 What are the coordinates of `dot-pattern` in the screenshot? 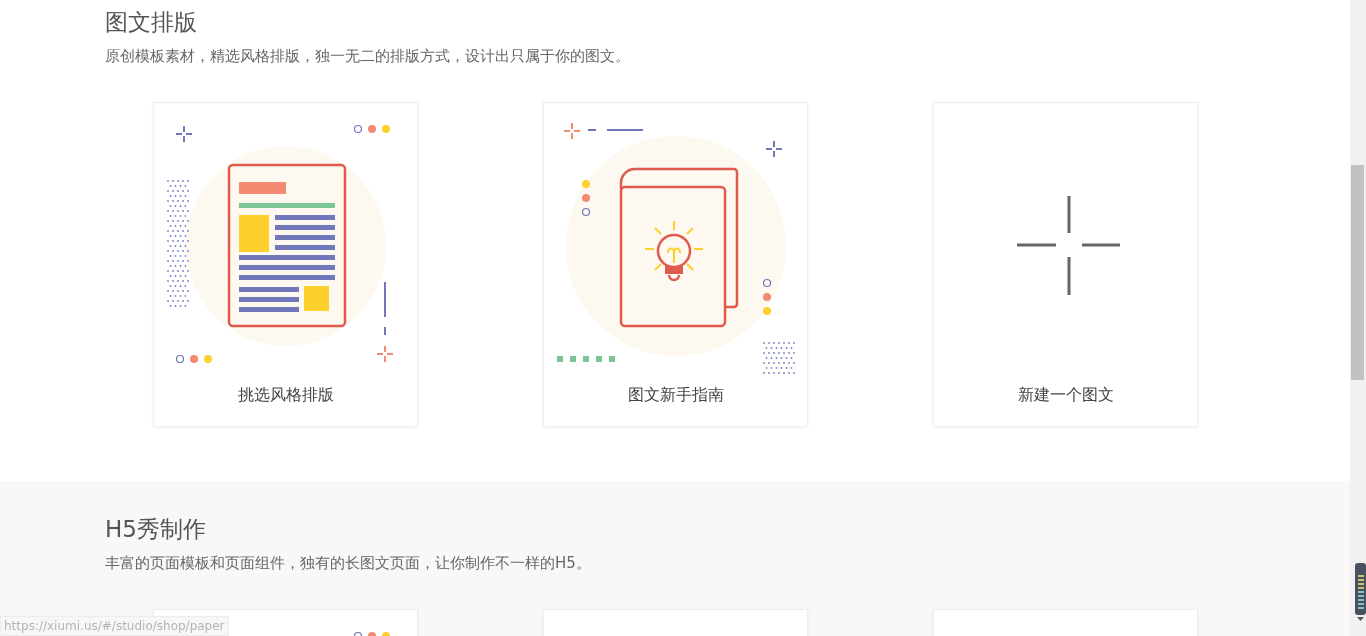 It's located at (779, 358).